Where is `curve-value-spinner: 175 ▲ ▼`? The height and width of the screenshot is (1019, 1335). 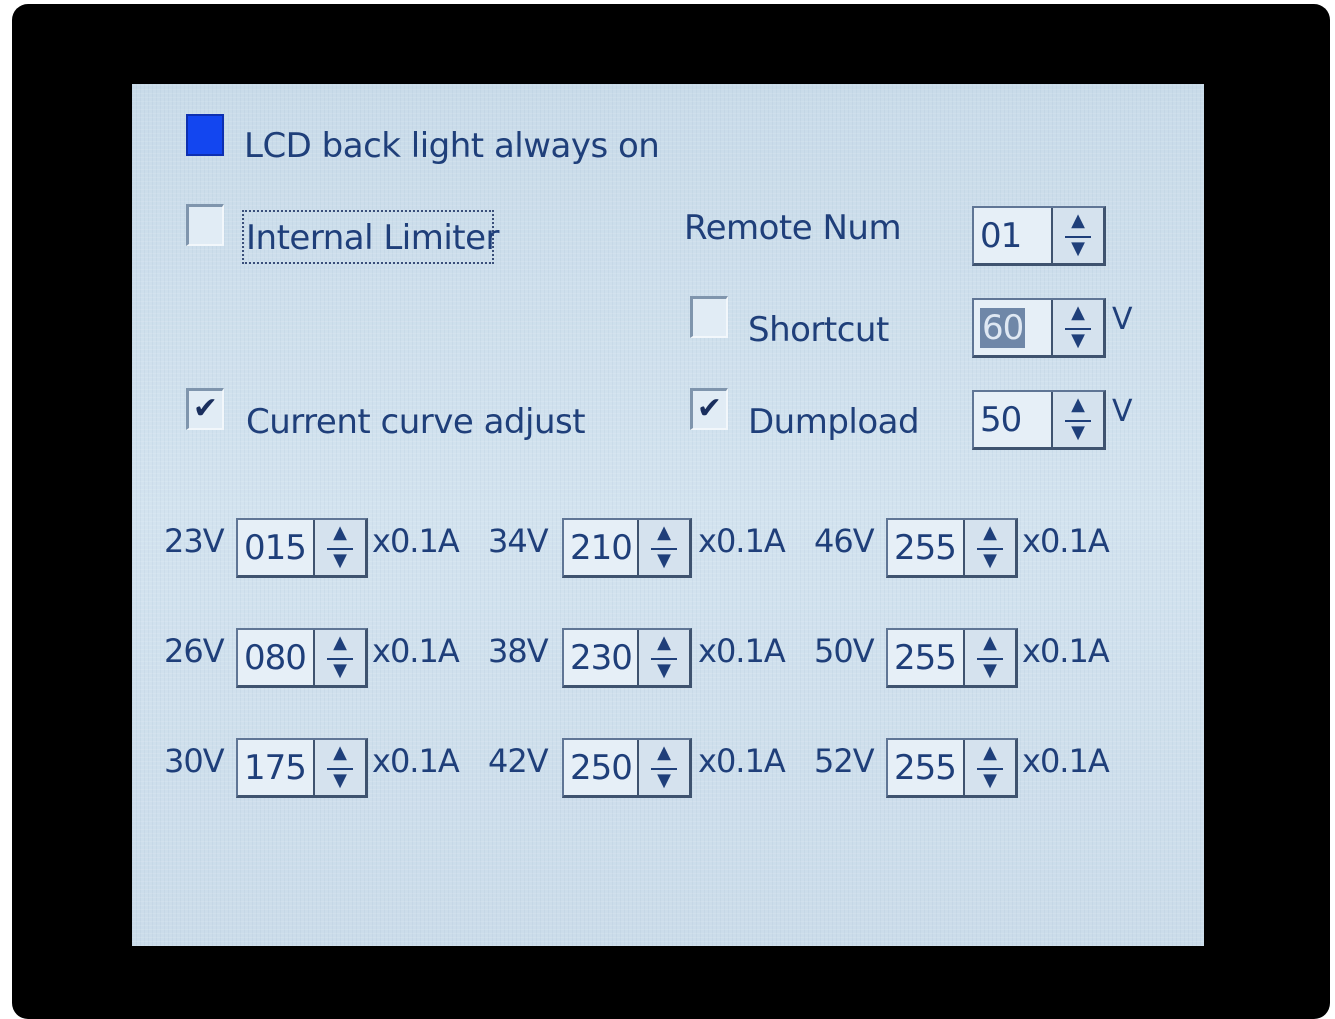 curve-value-spinner: 175 ▲ ▼ is located at coordinates (302, 768).